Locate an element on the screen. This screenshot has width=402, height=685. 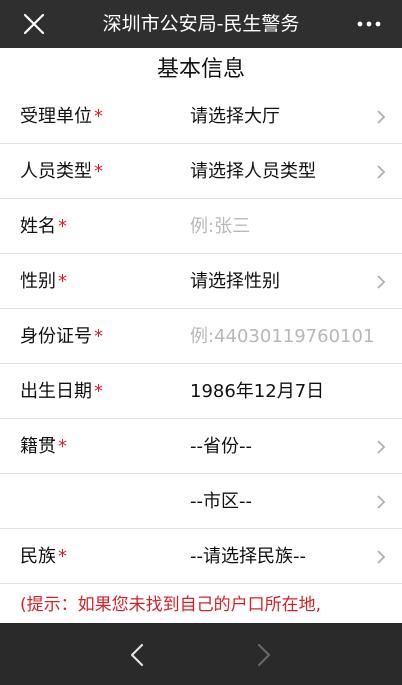
form-row-ethnicity: 民族 * --请选择民族-- is located at coordinates (201, 556).